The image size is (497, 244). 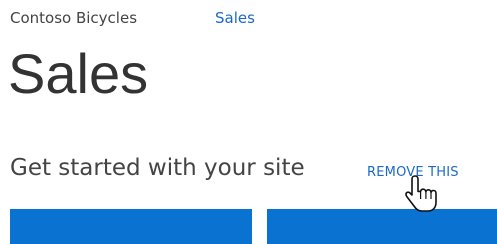 What do you see at coordinates (73, 18) in the screenshot?
I see `breadcrumb-site-name: Contoso Bicycles` at bounding box center [73, 18].